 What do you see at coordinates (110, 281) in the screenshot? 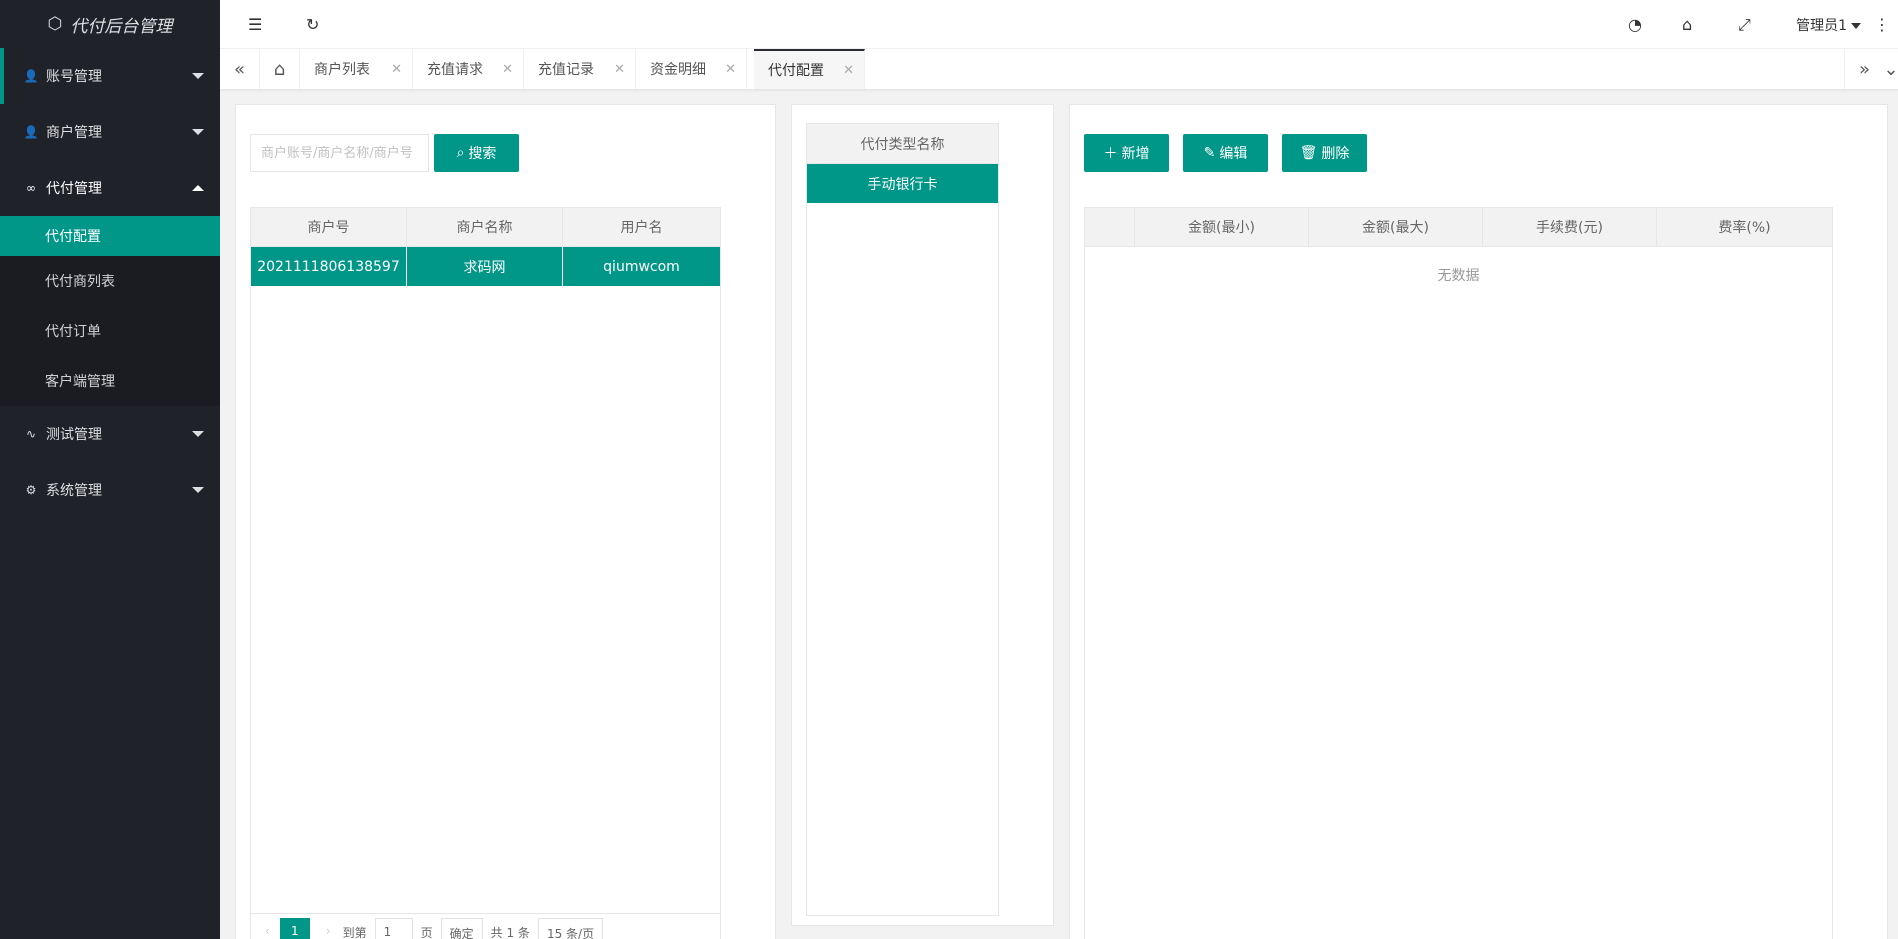
I see `sidebar-subitem-payout-providers: 代付商列表` at bounding box center [110, 281].